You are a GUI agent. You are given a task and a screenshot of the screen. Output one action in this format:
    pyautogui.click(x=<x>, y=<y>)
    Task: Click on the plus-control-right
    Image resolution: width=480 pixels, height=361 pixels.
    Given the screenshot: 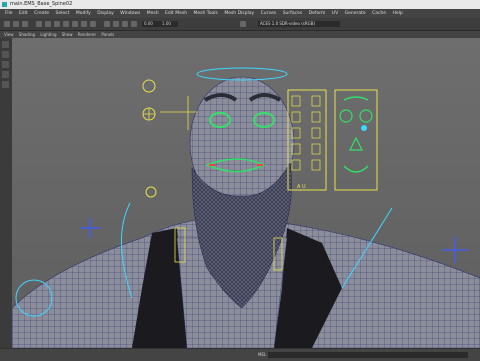 What is the action you would take?
    pyautogui.click(x=455, y=250)
    